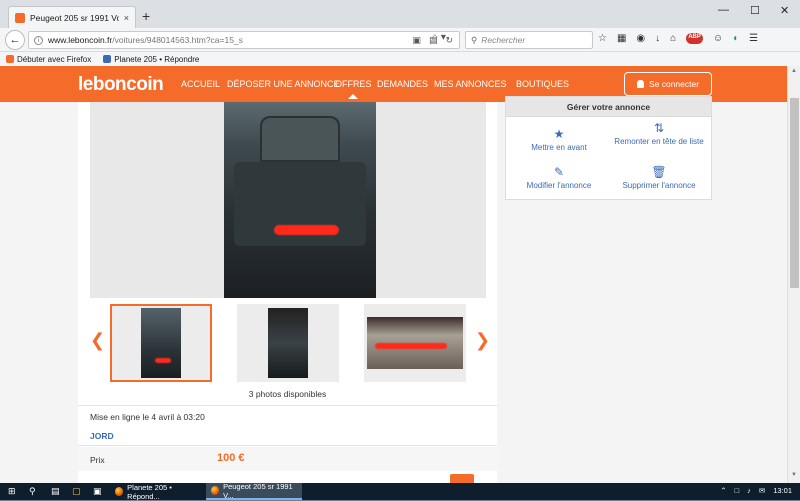 The image size is (800, 501). I want to click on notification-icon: ✉, so click(762, 490).